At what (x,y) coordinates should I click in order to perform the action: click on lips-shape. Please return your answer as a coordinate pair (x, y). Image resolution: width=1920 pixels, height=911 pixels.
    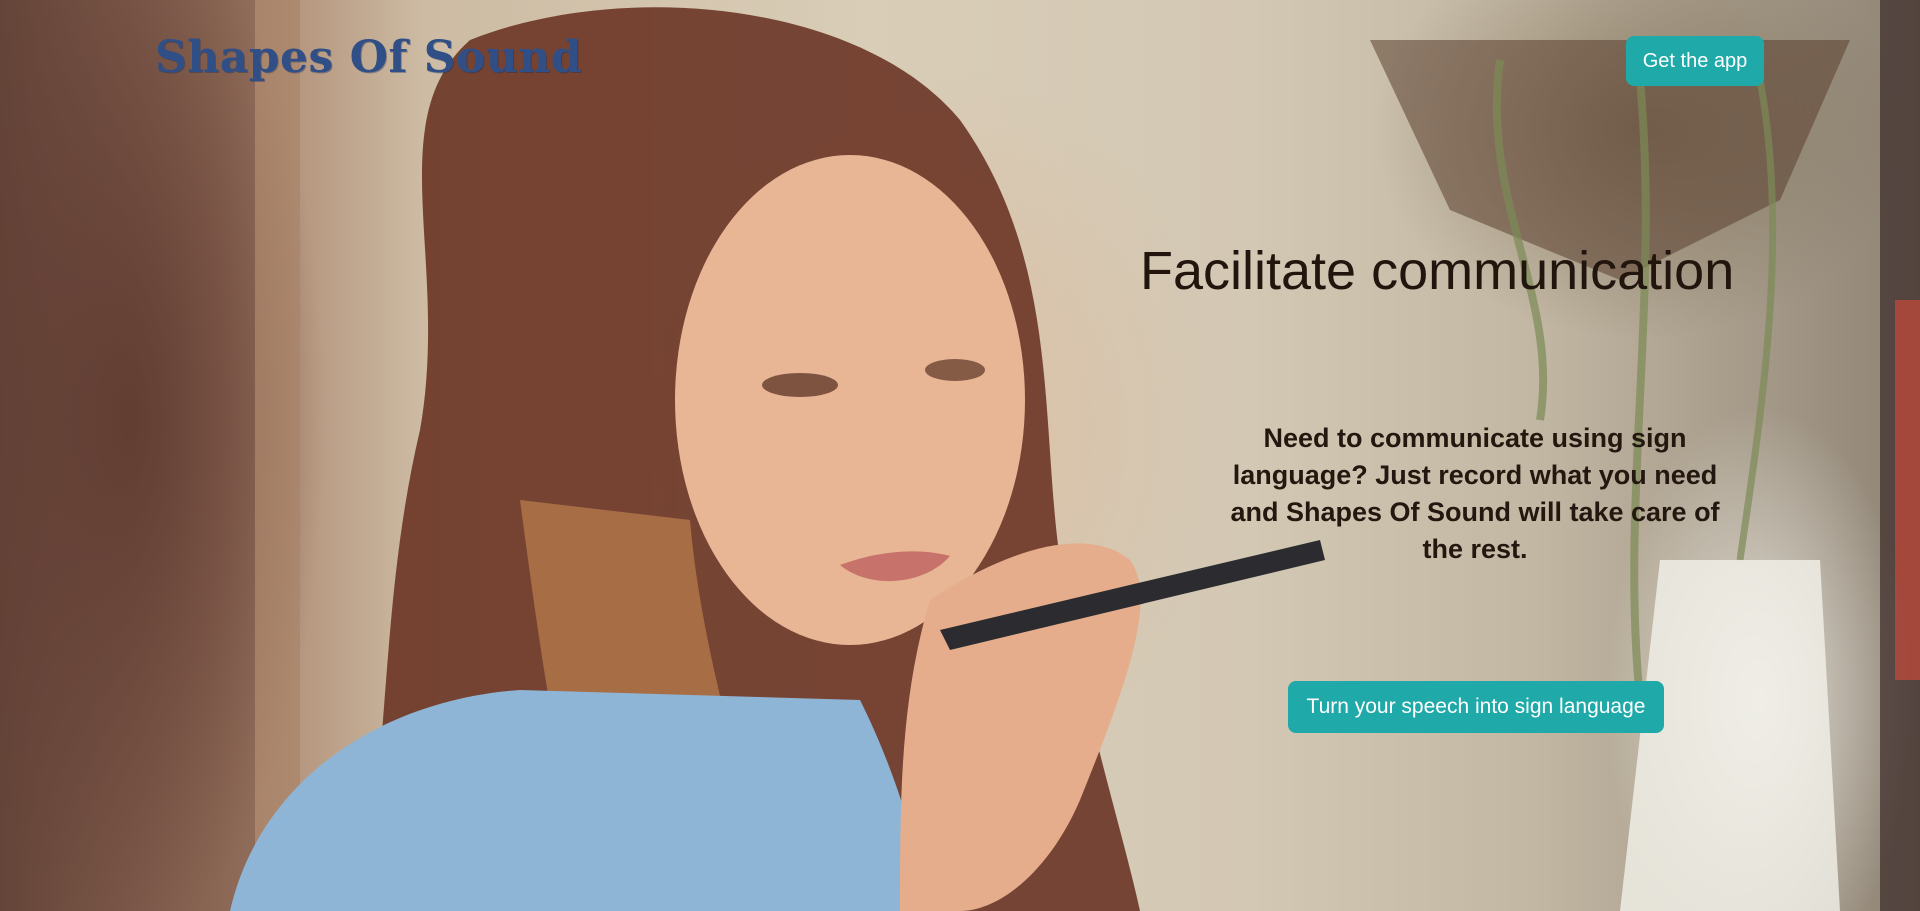
    Looking at the image, I should click on (895, 566).